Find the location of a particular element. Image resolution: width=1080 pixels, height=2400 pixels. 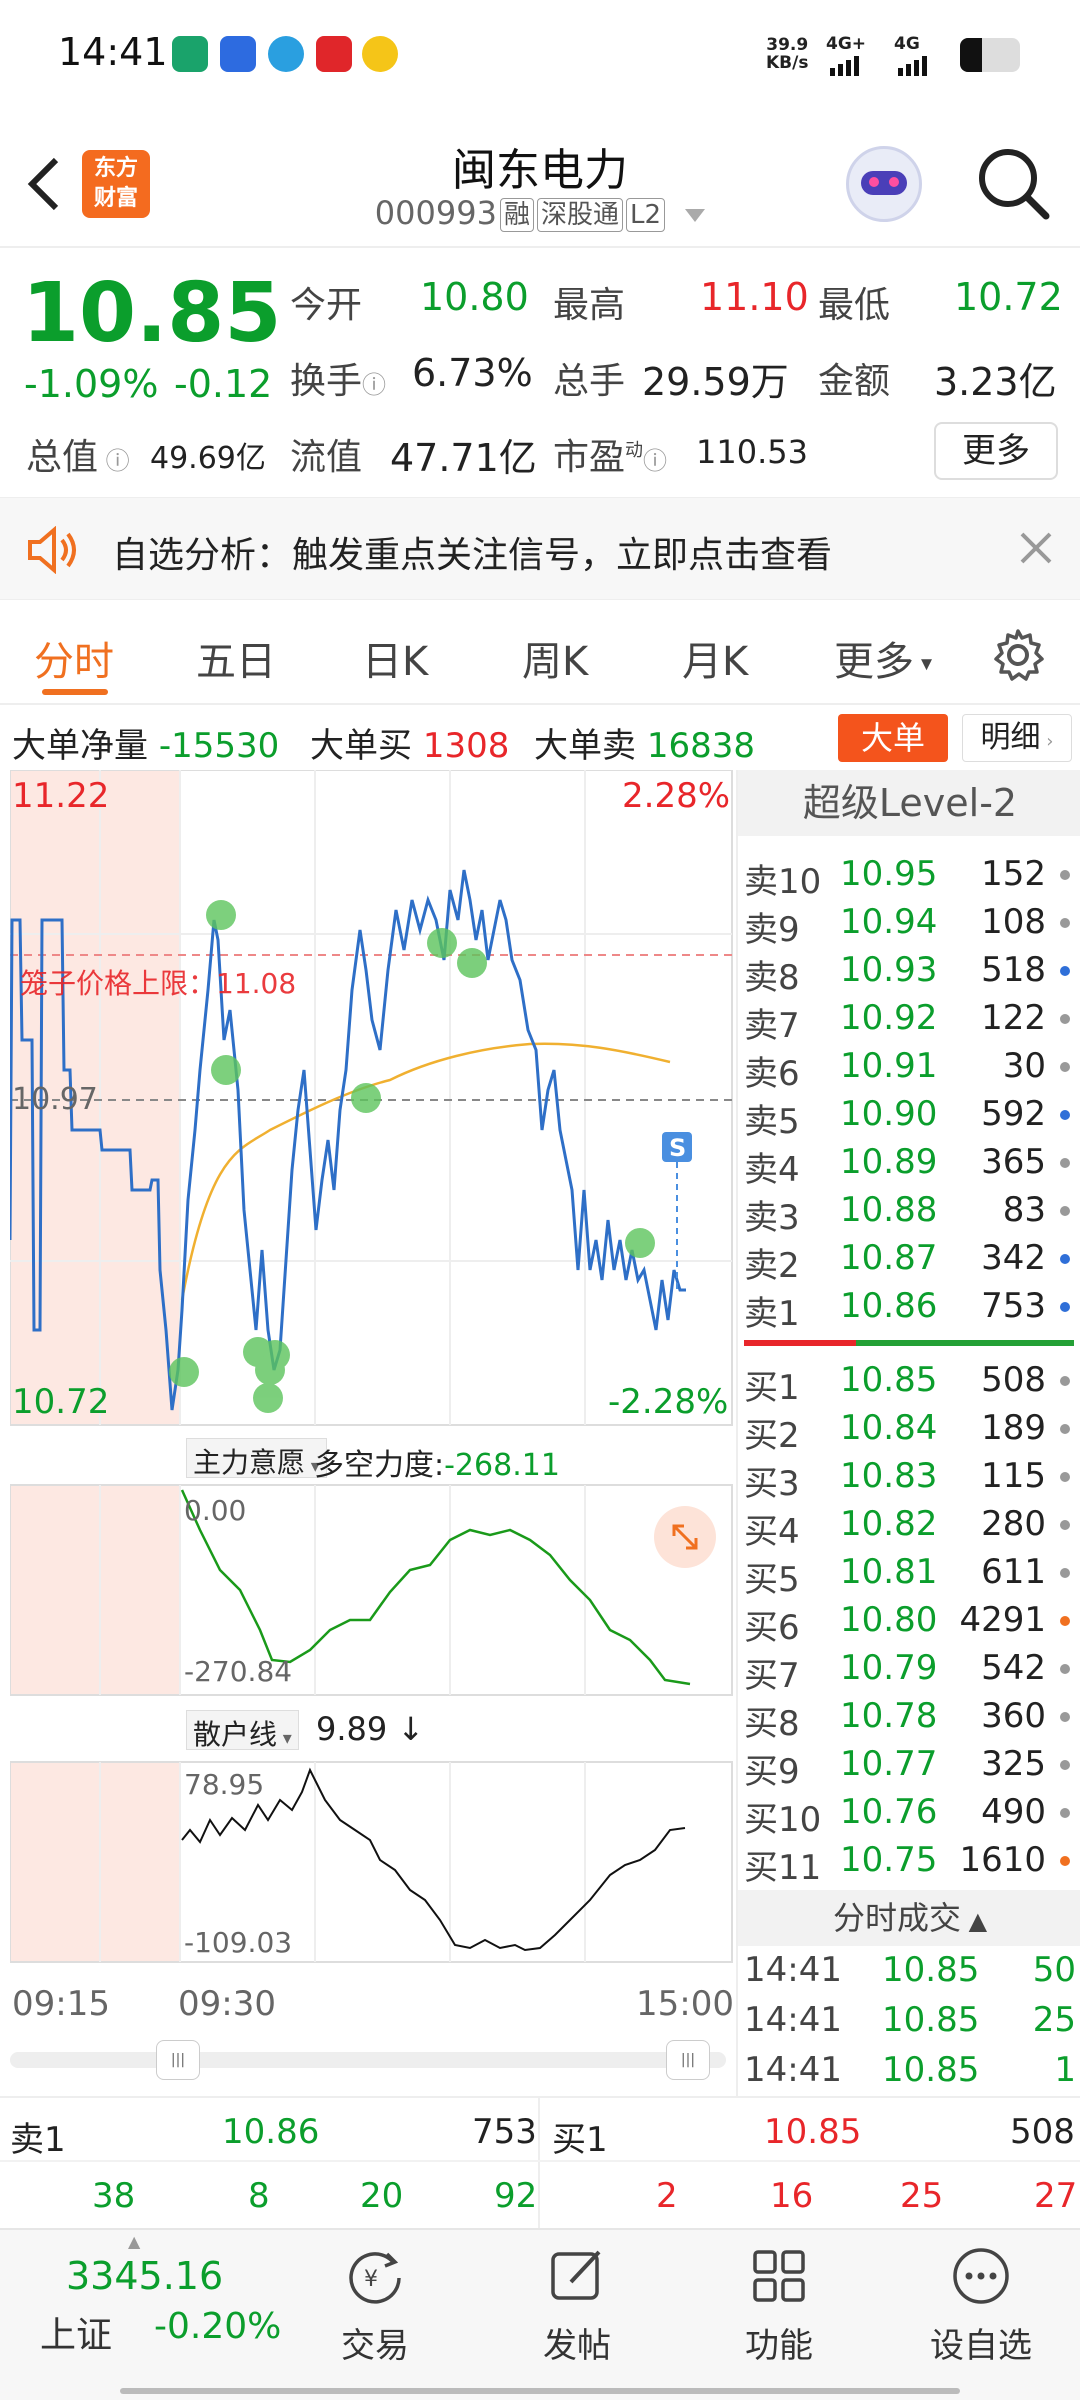

change-percent: -1.09% is located at coordinates (91, 384).